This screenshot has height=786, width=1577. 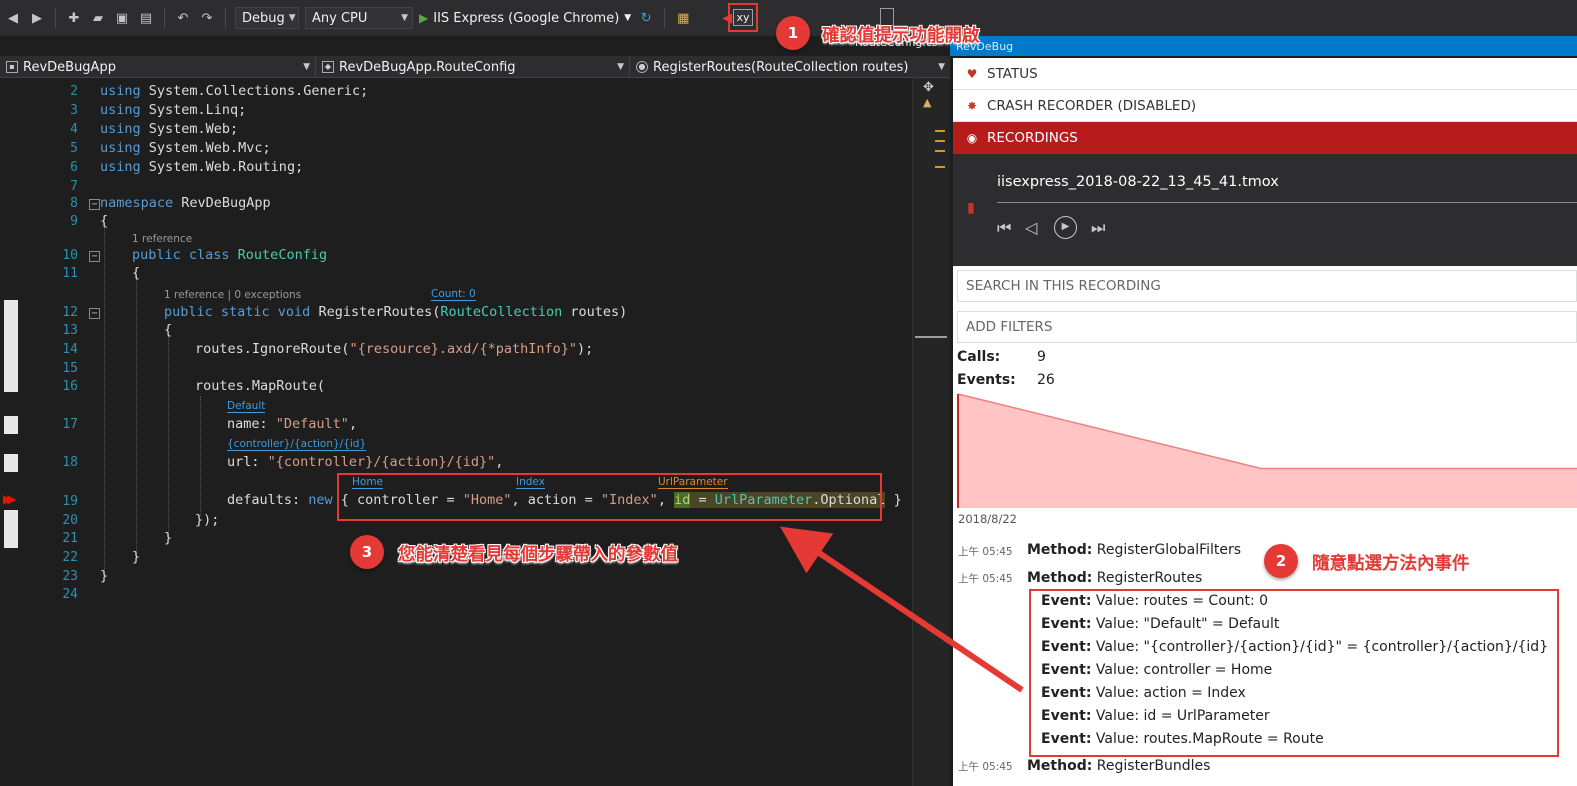 What do you see at coordinates (499, 462) in the screenshot?
I see `code-text: ,` at bounding box center [499, 462].